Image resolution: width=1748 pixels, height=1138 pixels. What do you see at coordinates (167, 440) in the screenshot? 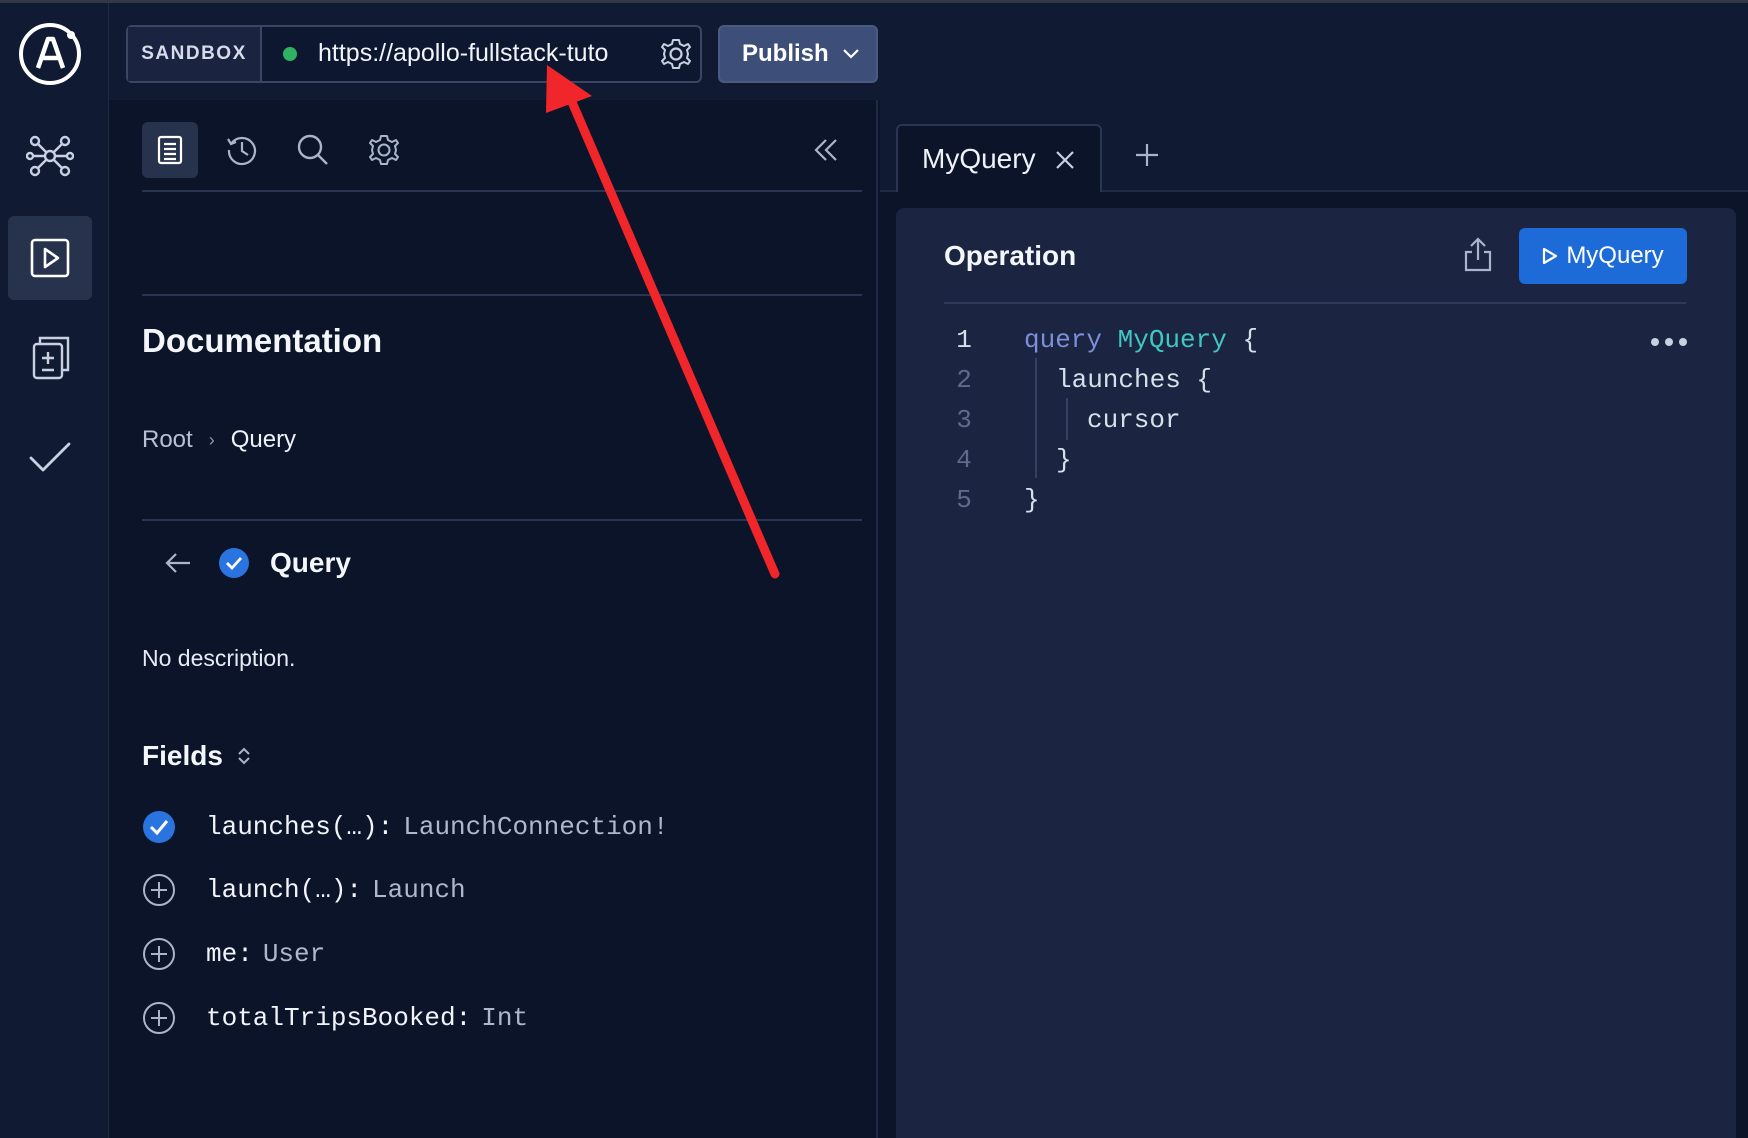
I see `breadcrumb-root: Root` at bounding box center [167, 440].